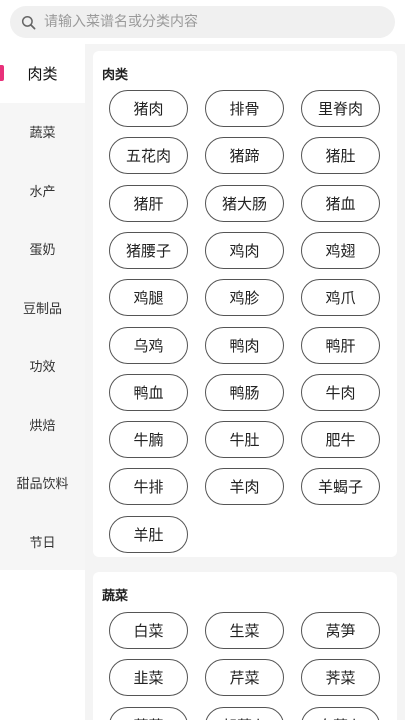  I want to click on sidebar-item-label: 节日, so click(42, 543).